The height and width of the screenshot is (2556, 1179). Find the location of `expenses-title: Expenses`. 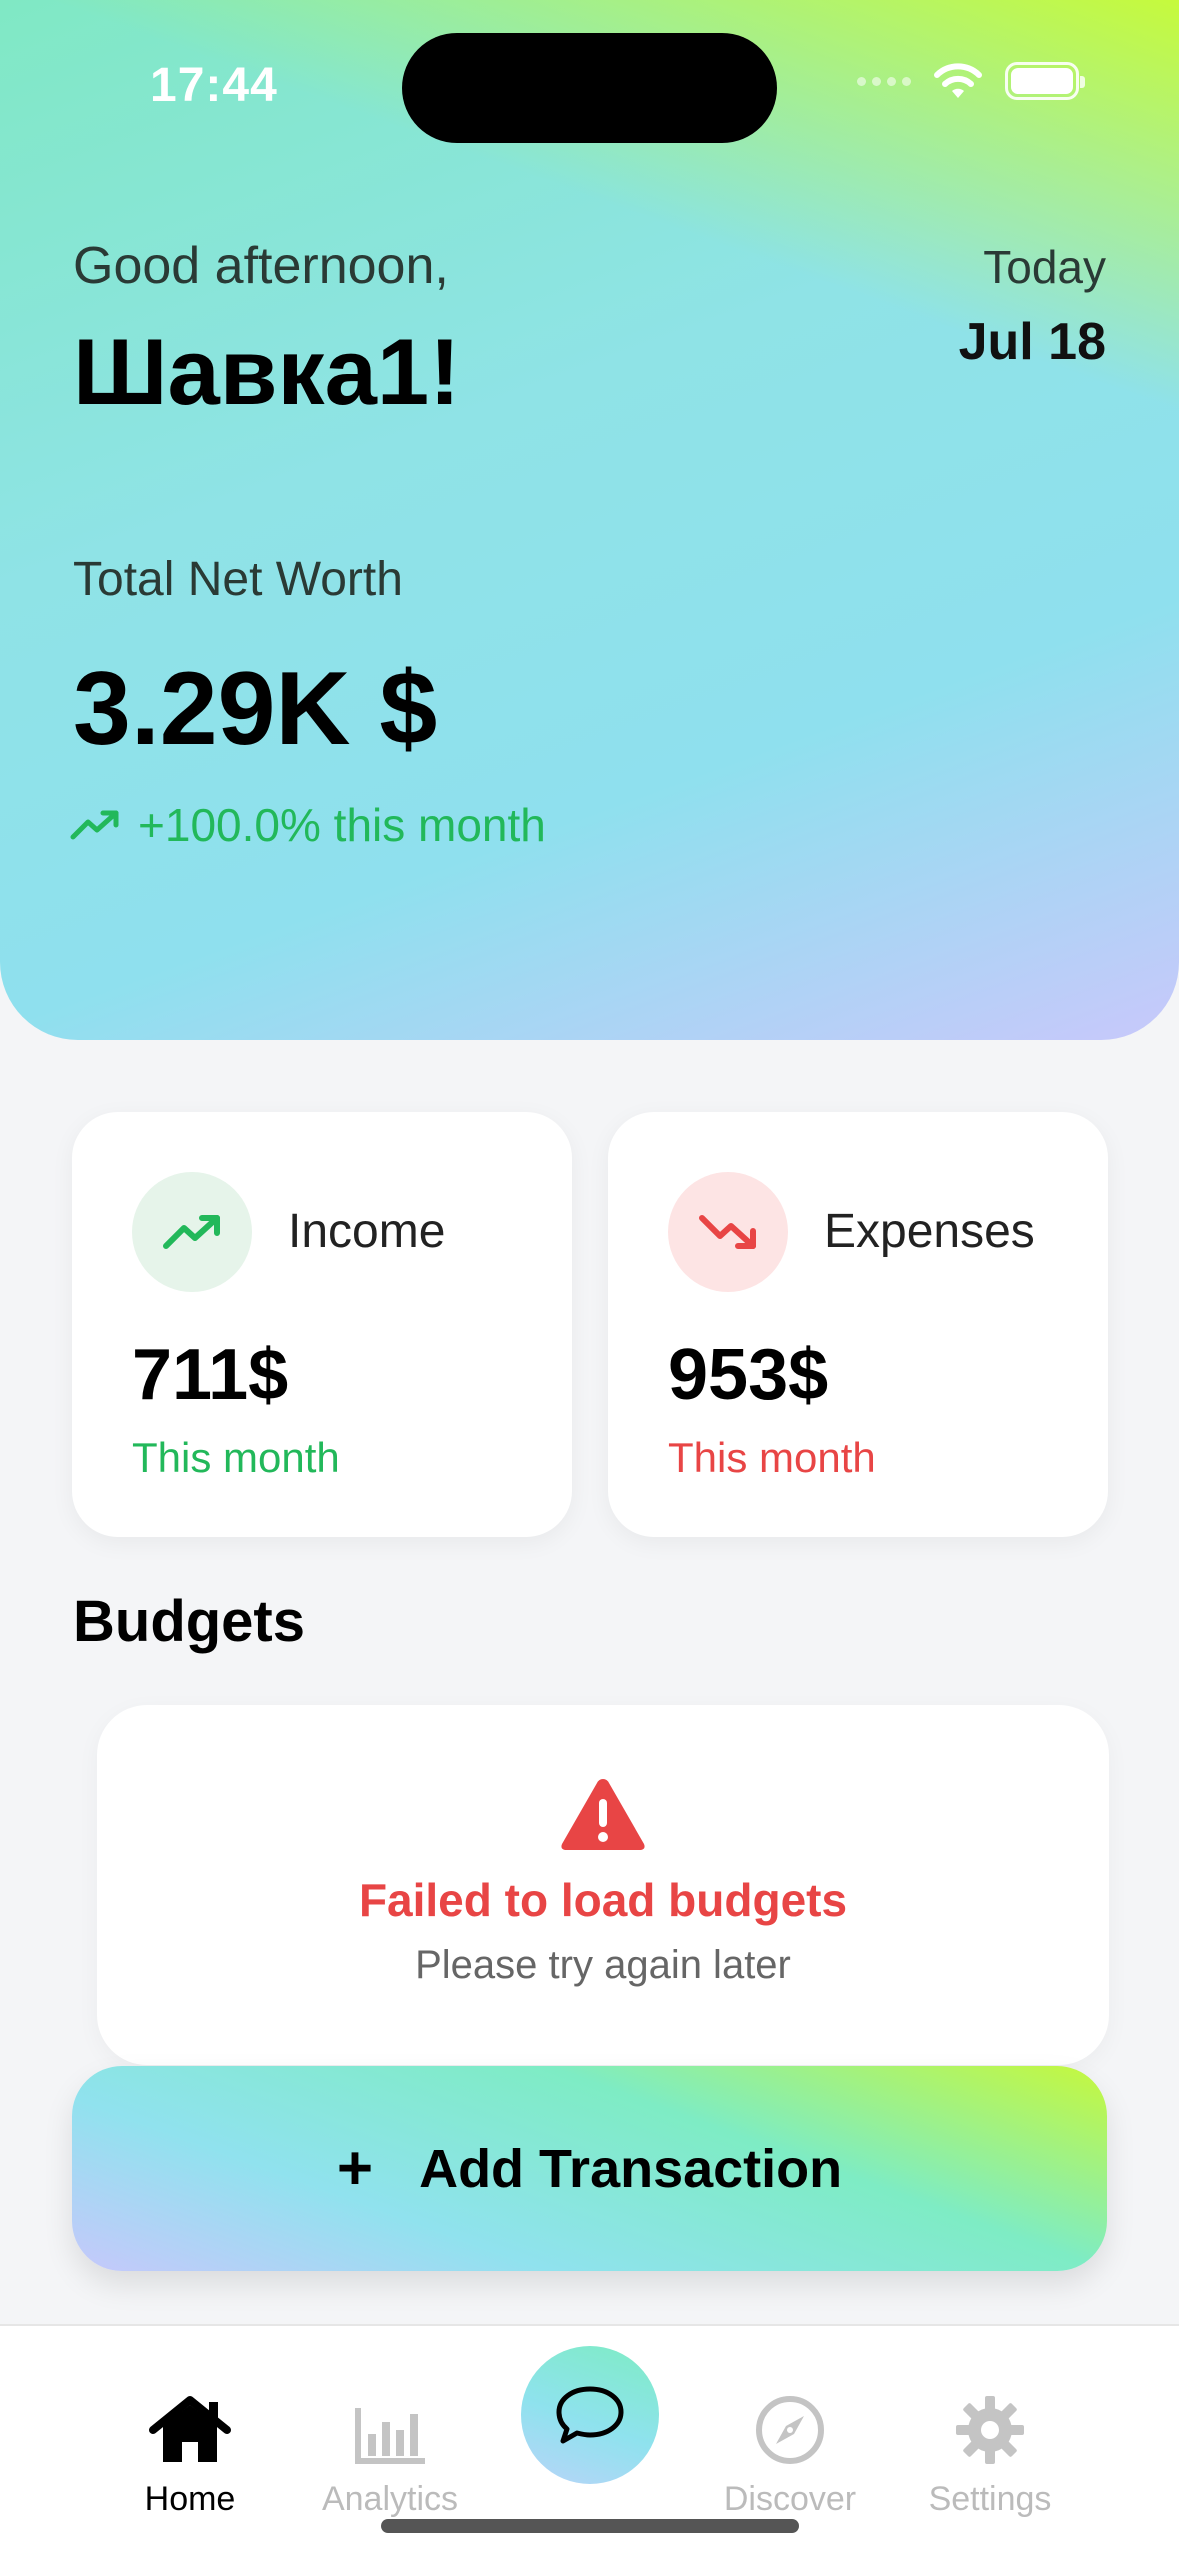

expenses-title: Expenses is located at coordinates (929, 1231).